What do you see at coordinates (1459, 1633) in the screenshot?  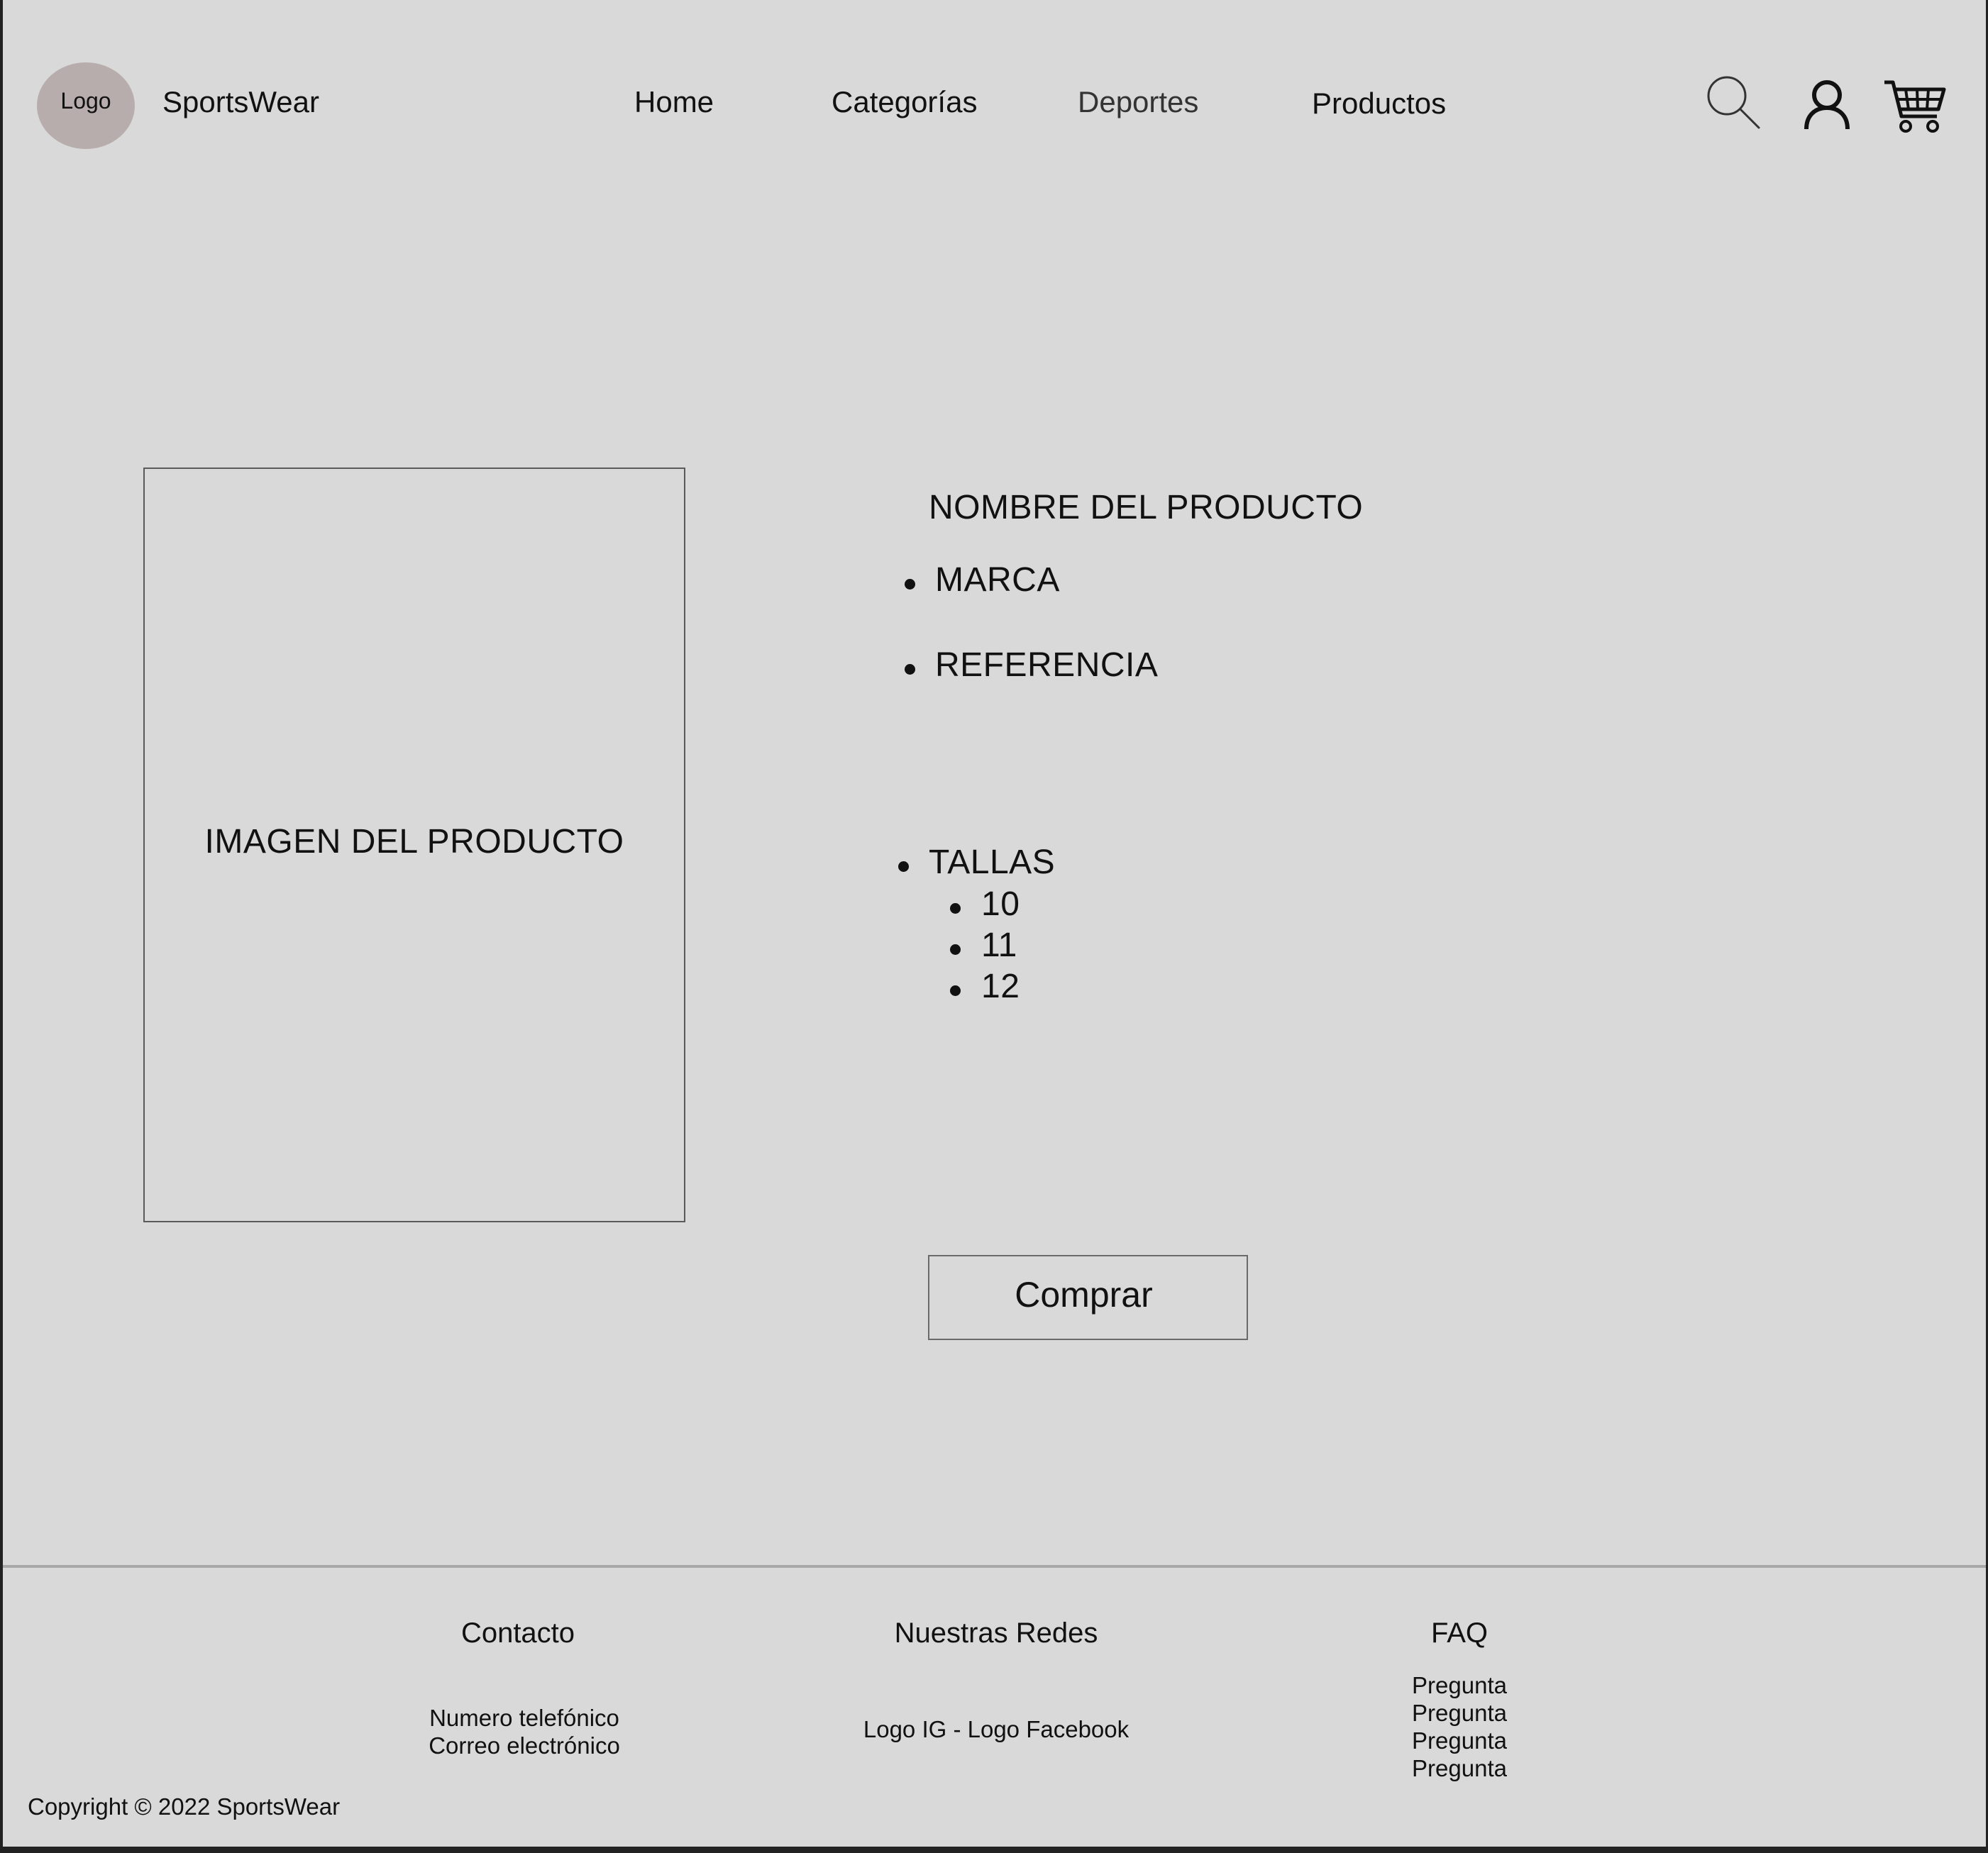 I see `footer-faq-heading: FAQ` at bounding box center [1459, 1633].